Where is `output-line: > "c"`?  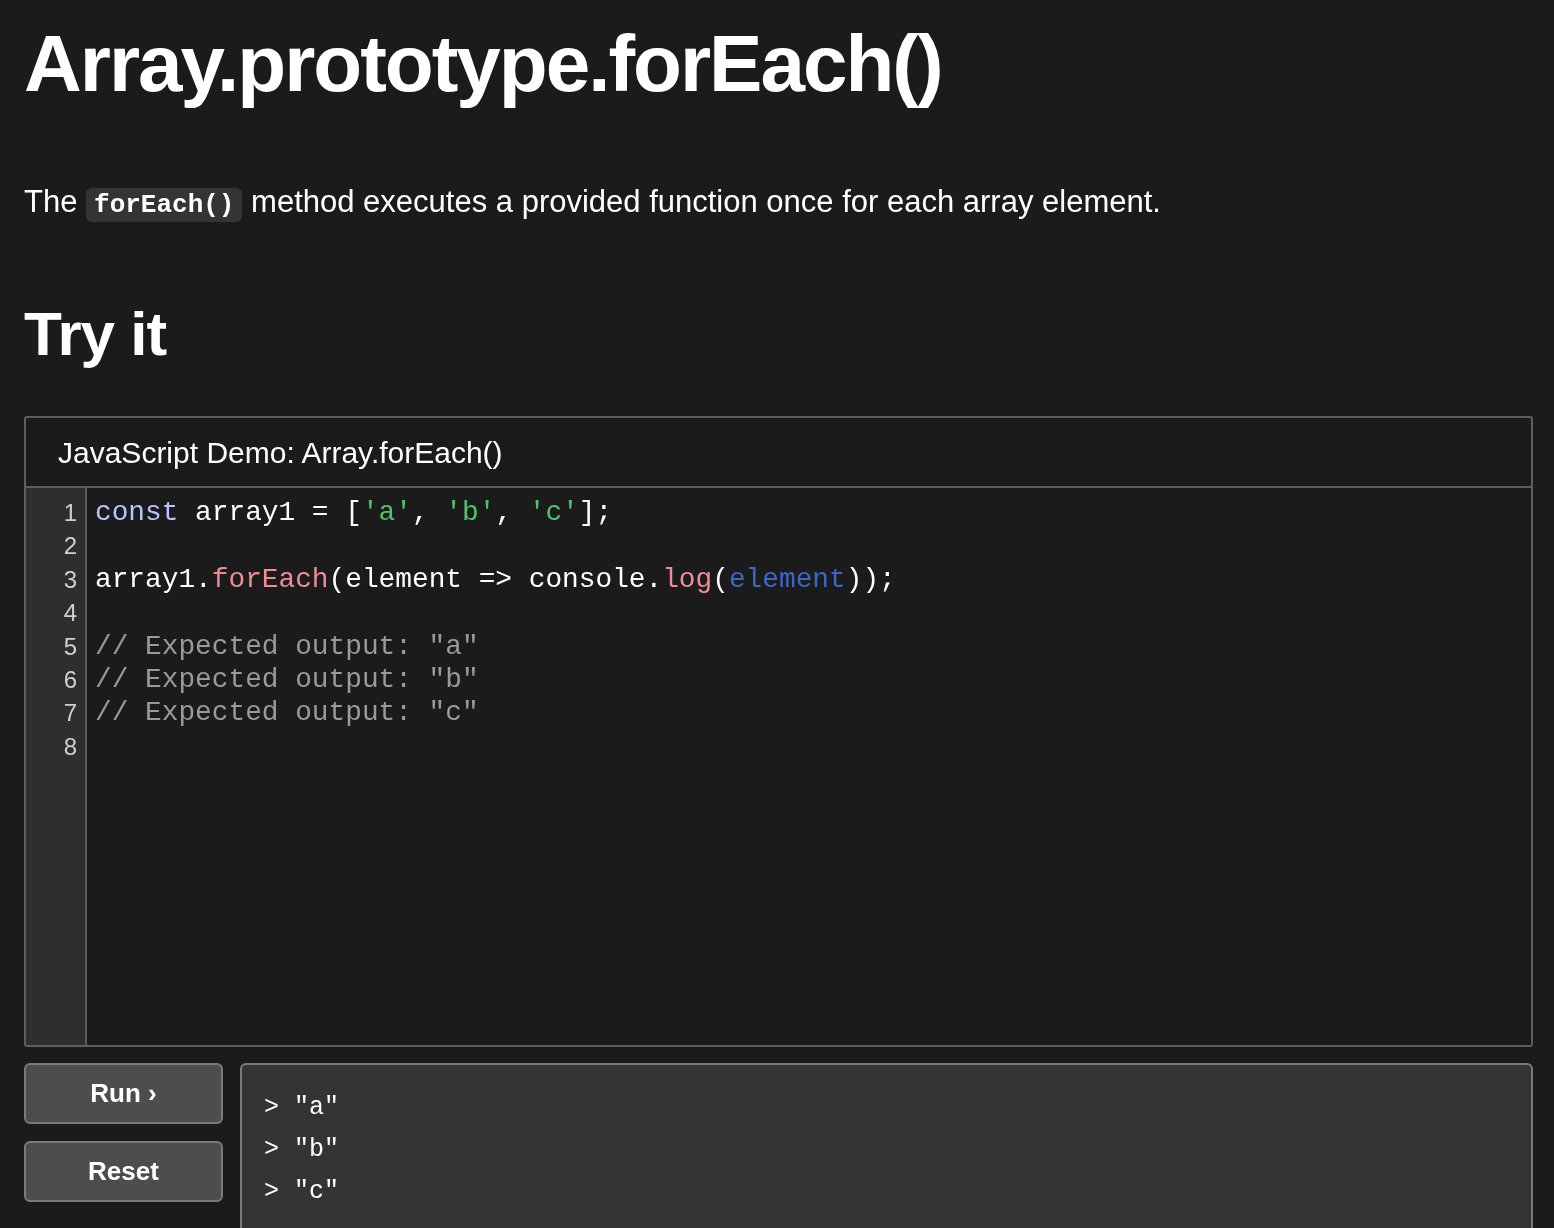
output-line: > "c" is located at coordinates (301, 1192).